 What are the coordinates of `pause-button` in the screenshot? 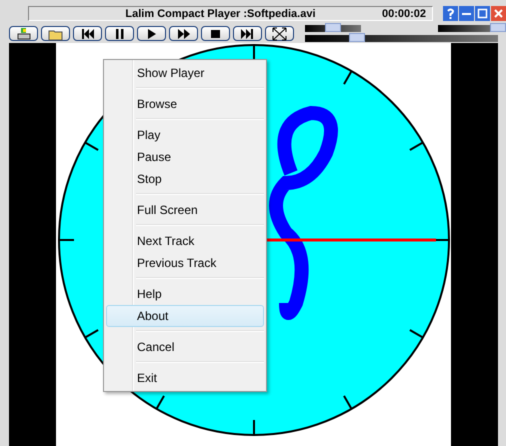 It's located at (119, 33).